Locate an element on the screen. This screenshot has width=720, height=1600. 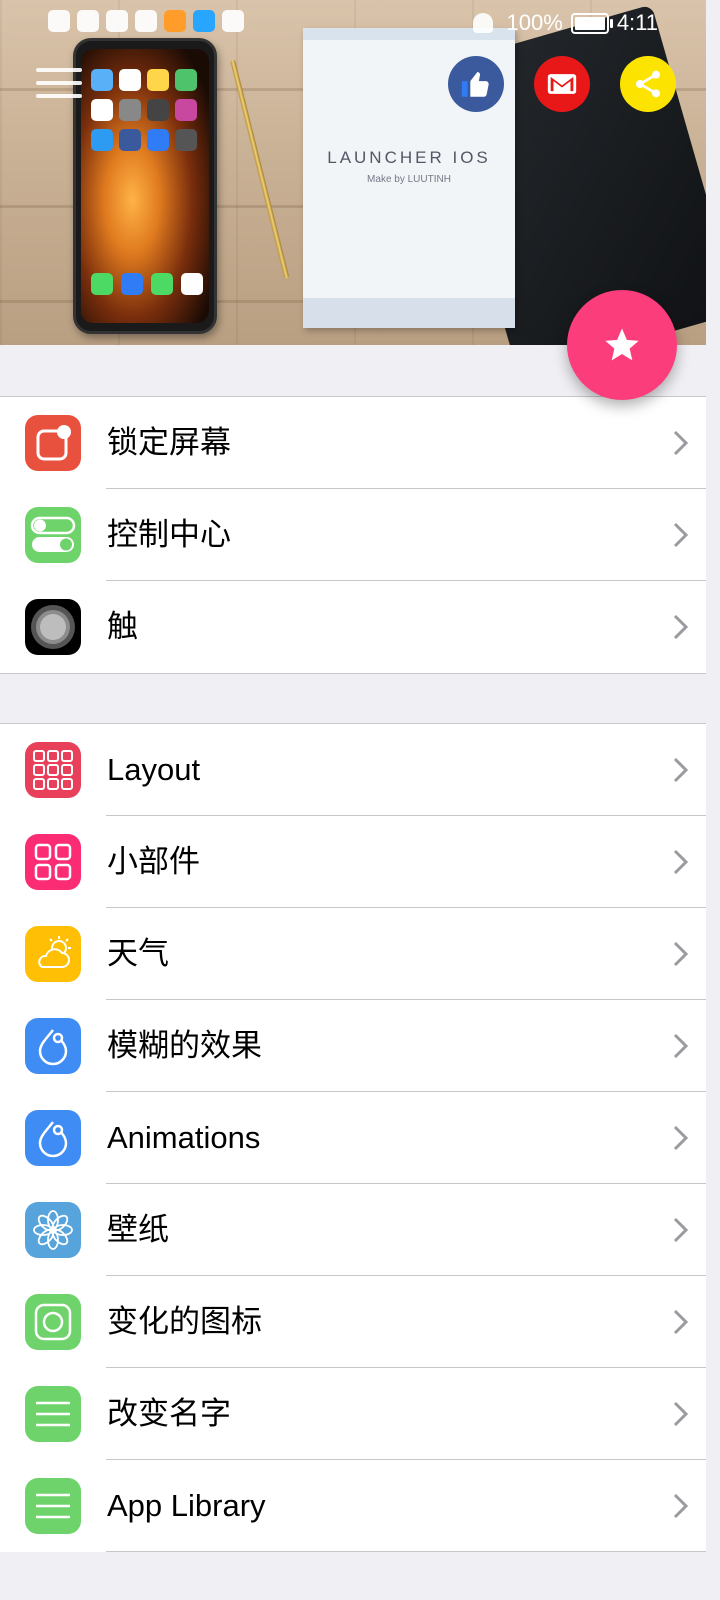
list-item-change-icons: 变化的图标 is located at coordinates (353, 1322).